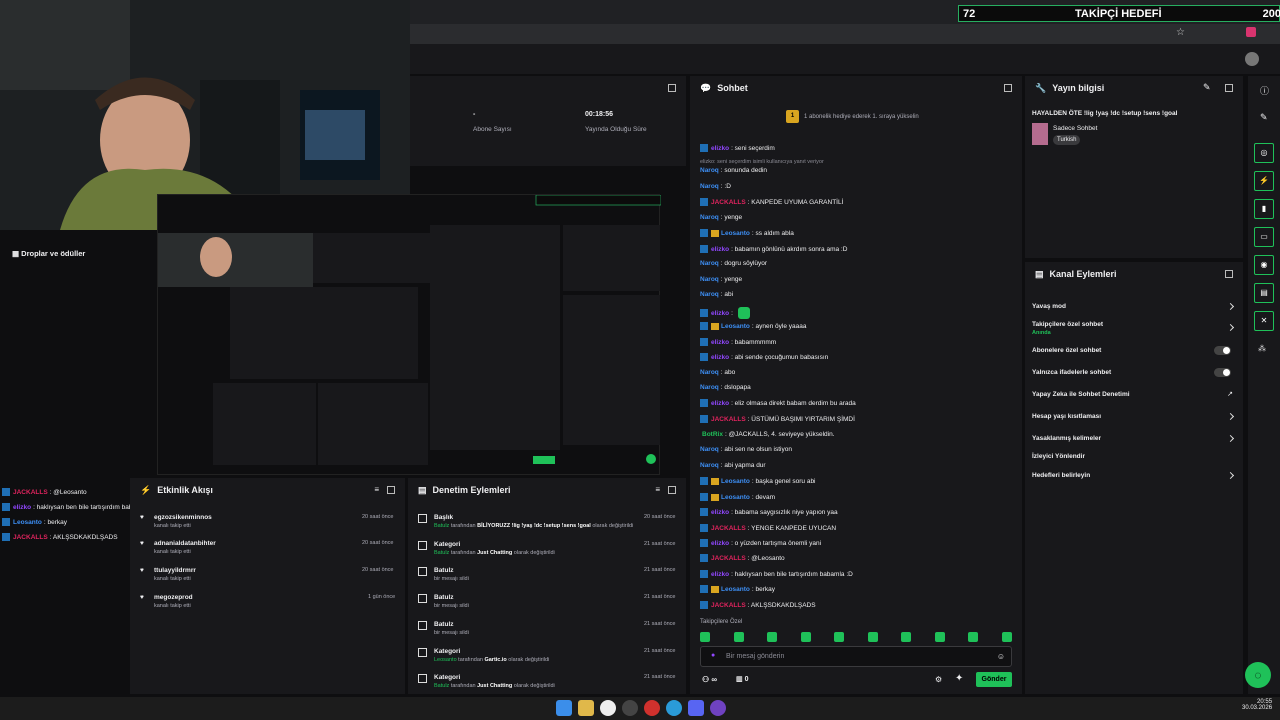 The width and height of the screenshot is (1280, 720). What do you see at coordinates (1222, 350) in the screenshot?
I see `toggle-subs-only` at bounding box center [1222, 350].